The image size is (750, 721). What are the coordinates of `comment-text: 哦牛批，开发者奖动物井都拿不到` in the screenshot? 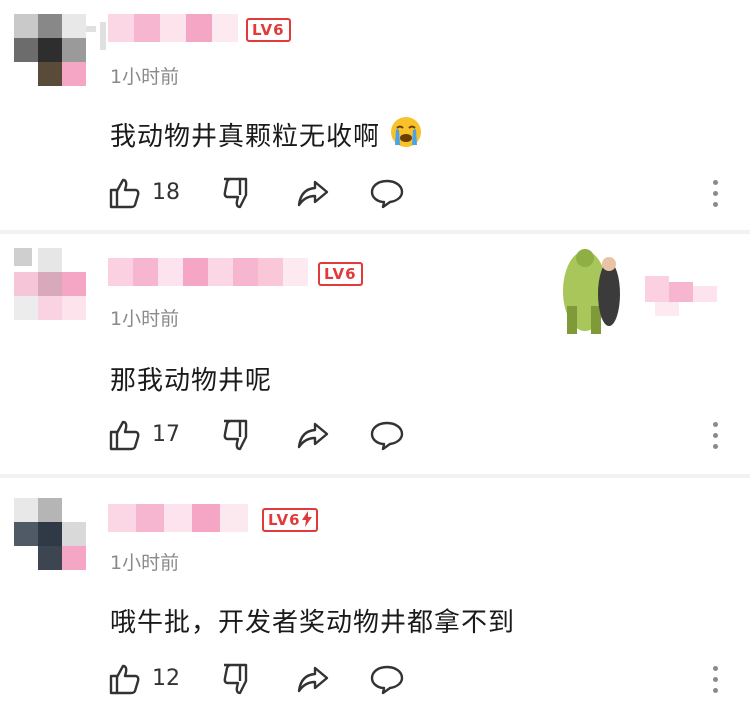 It's located at (313, 623).